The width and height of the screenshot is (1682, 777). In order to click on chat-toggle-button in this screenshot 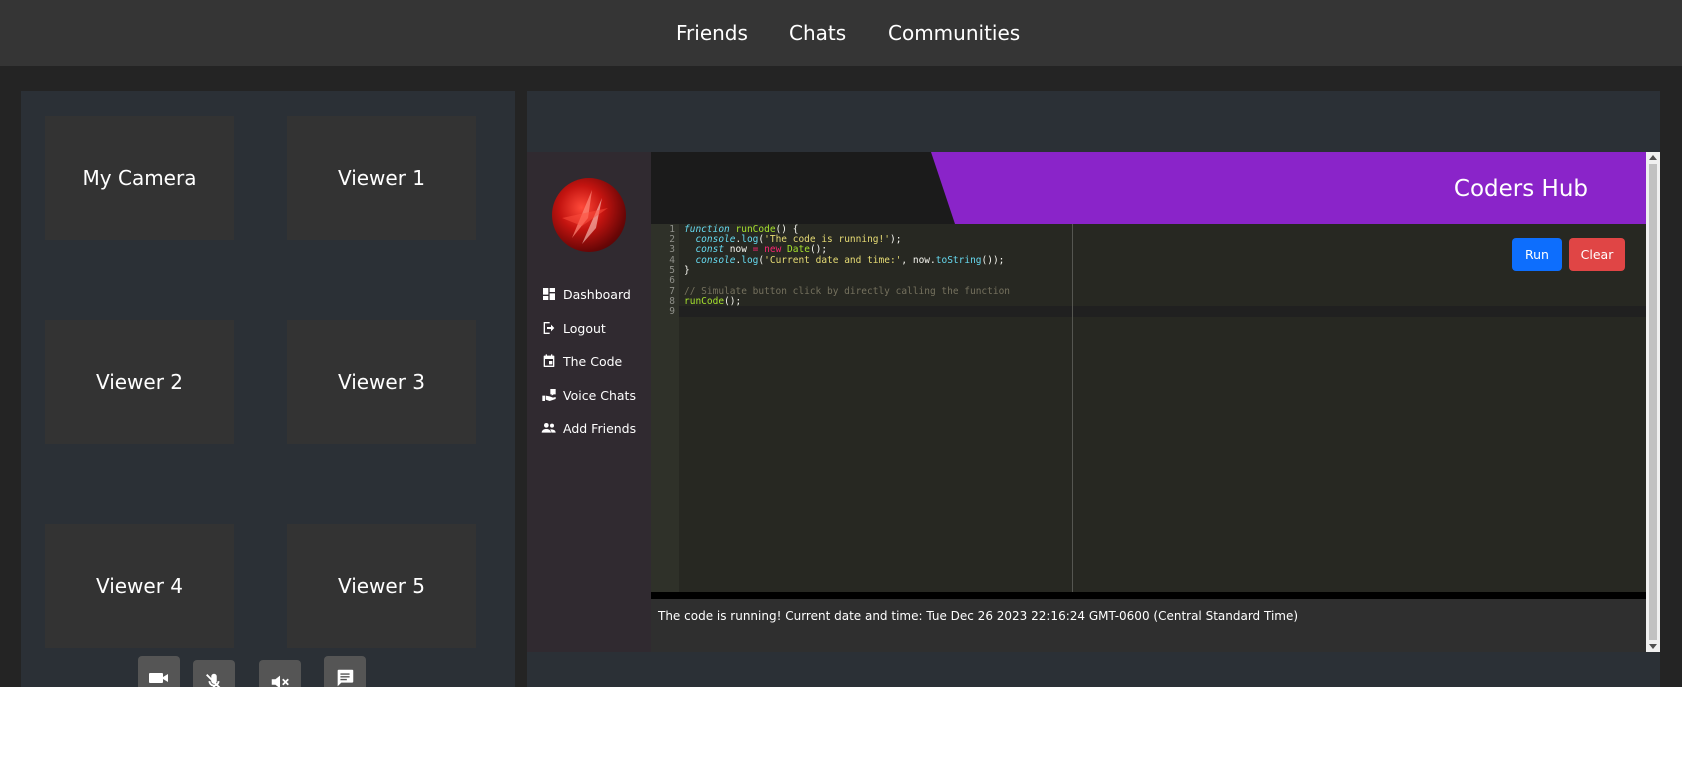, I will do `click(345, 671)`.